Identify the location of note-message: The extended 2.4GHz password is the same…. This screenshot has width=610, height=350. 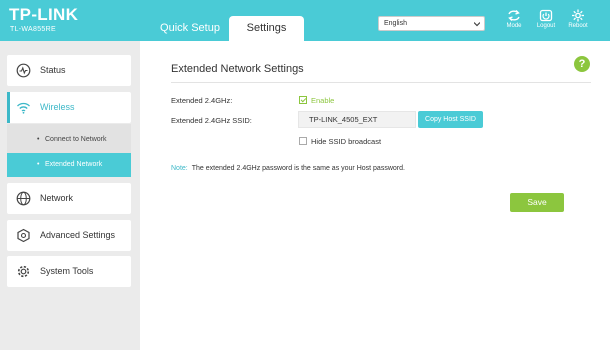
(298, 168).